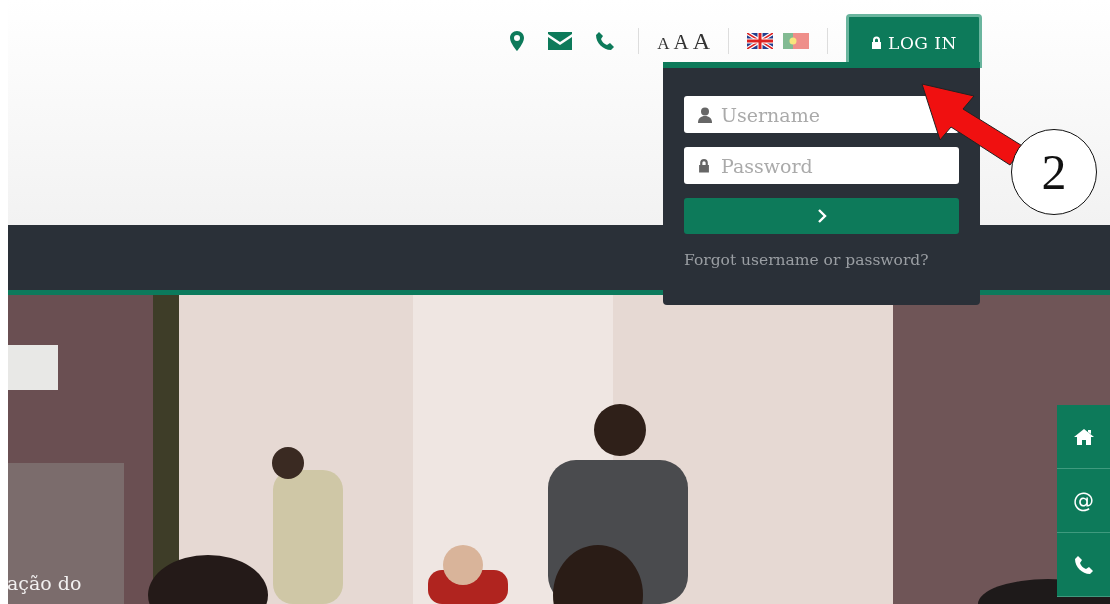 This screenshot has width=1110, height=604. I want to click on forgot-link: Forgot username or password?, so click(821, 260).